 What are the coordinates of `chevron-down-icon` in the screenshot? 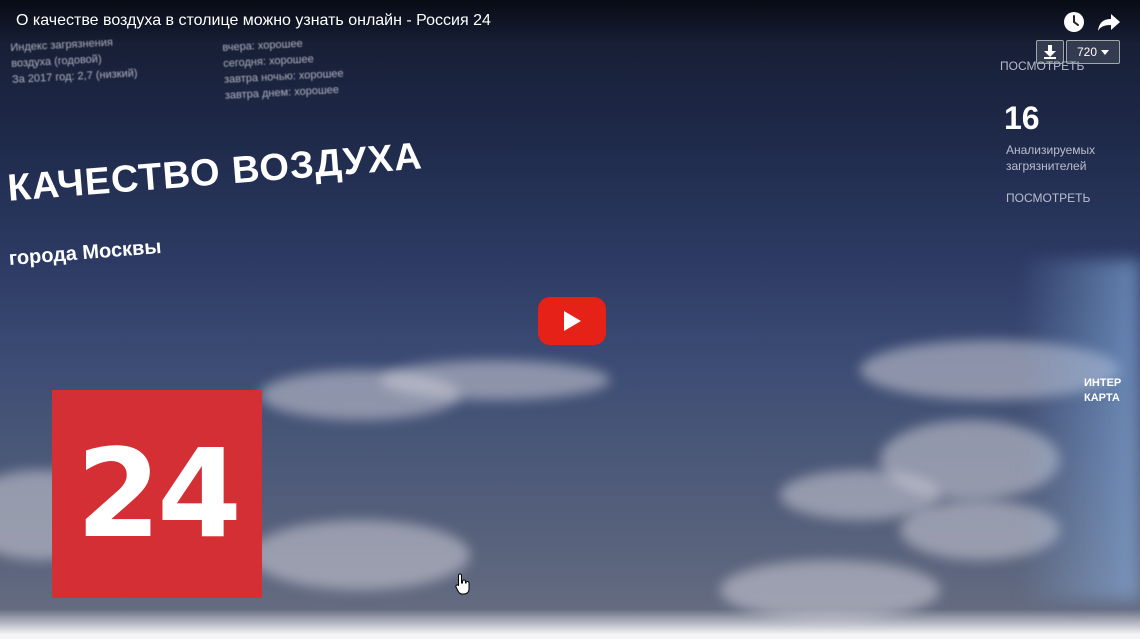 It's located at (1105, 52).